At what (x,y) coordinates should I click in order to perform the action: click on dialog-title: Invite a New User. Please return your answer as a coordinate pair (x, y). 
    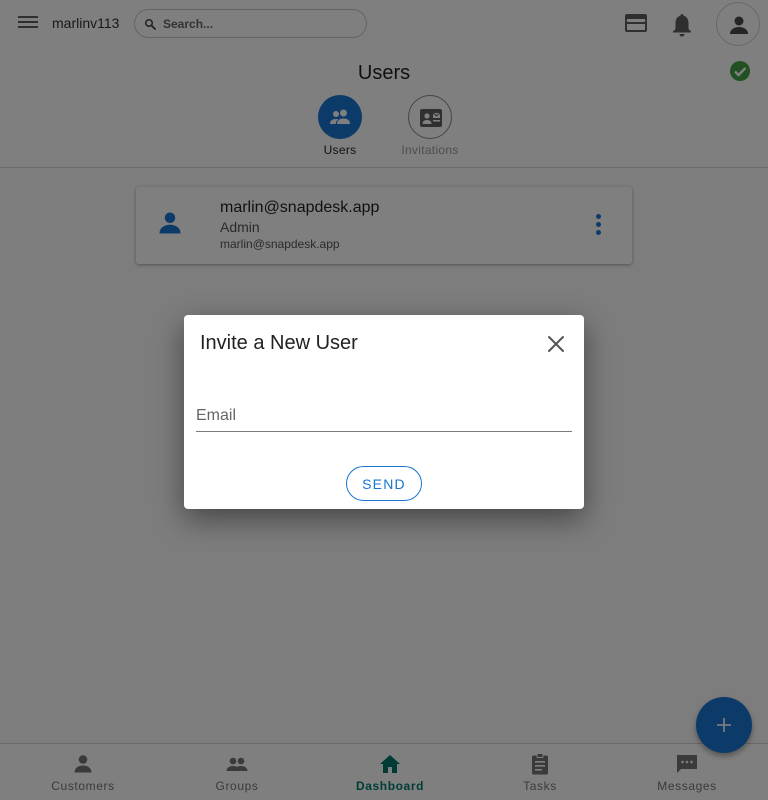
    Looking at the image, I should click on (279, 343).